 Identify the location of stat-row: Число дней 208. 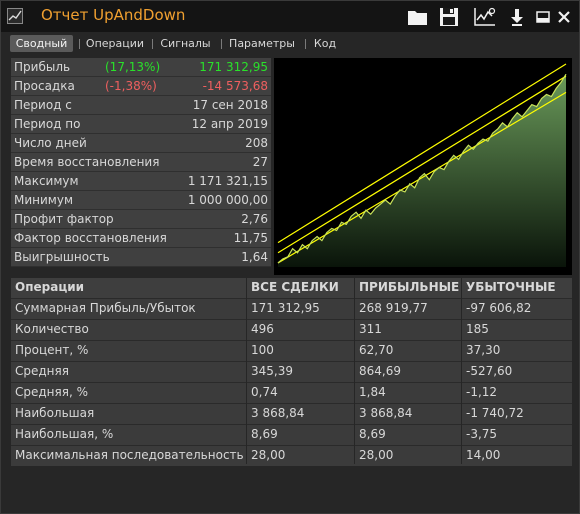
(141, 143).